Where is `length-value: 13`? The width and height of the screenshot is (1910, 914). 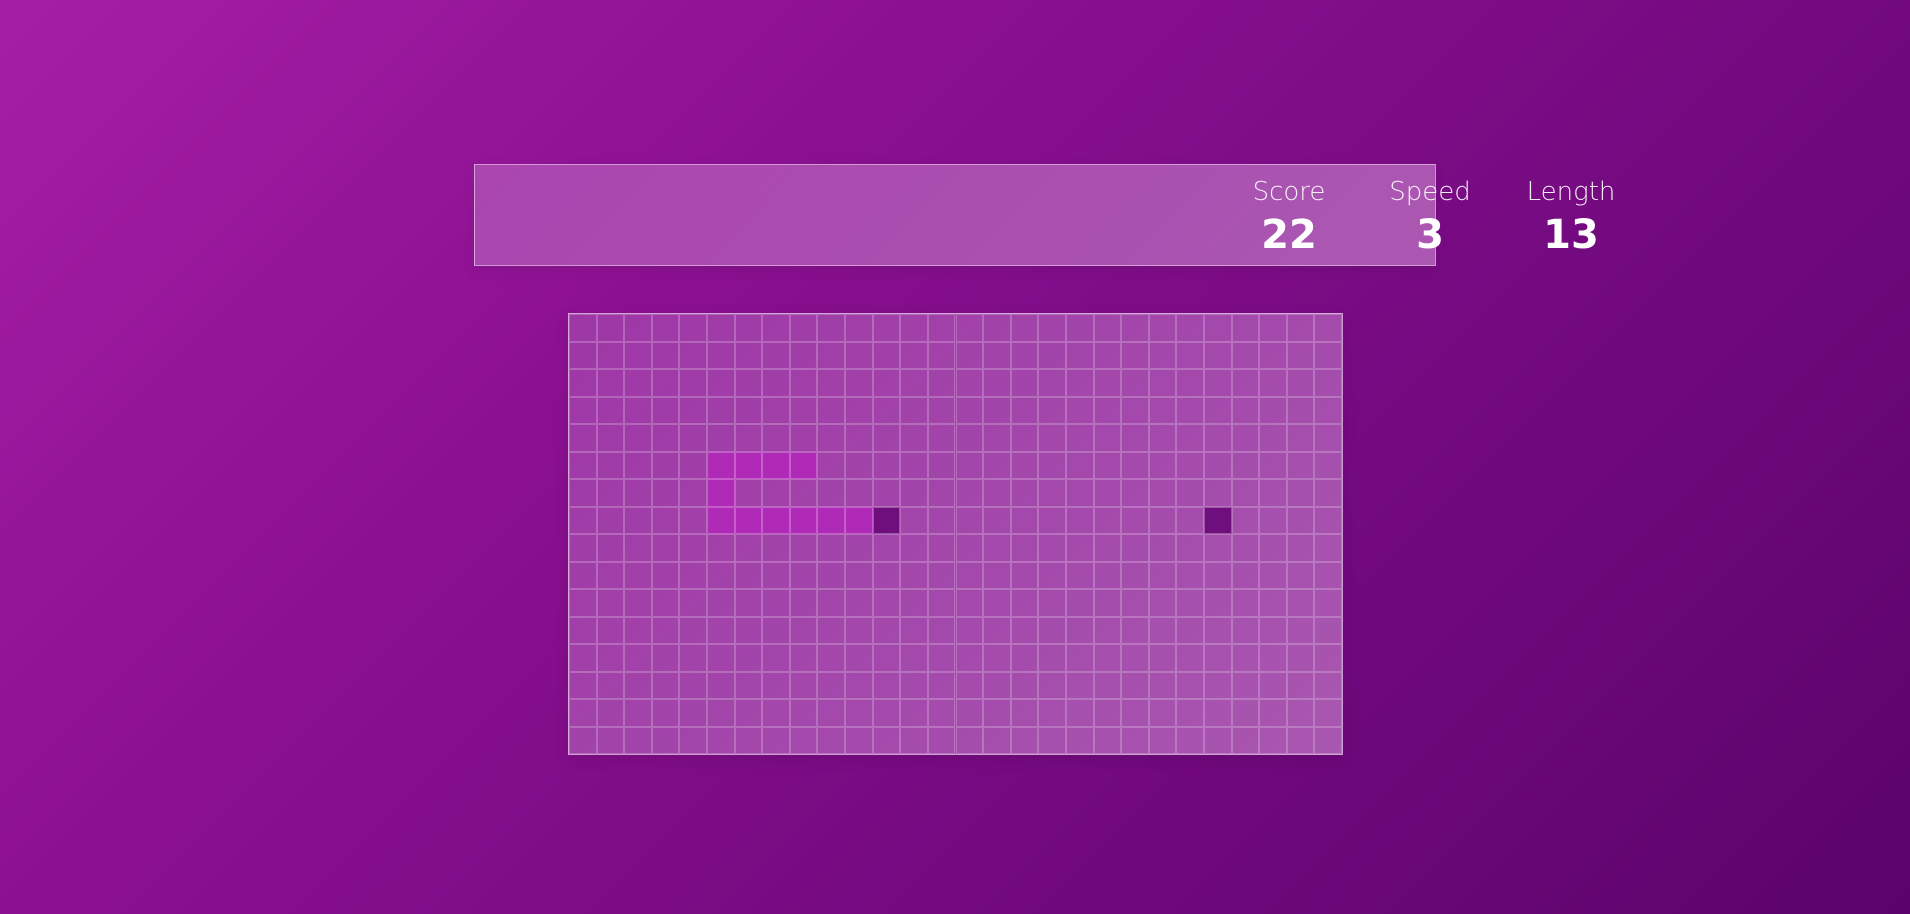 length-value: 13 is located at coordinates (1571, 235).